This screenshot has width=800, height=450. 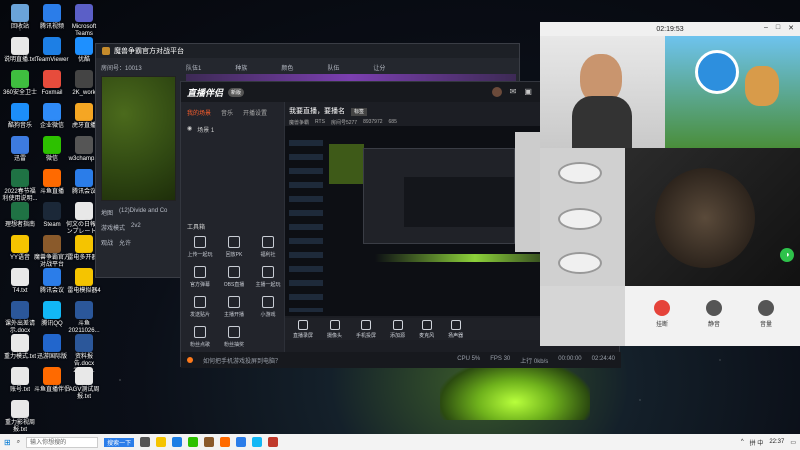 What do you see at coordinates (20, 215) in the screenshot?
I see `desktop-icon: 理想者指南` at bounding box center [20, 215].